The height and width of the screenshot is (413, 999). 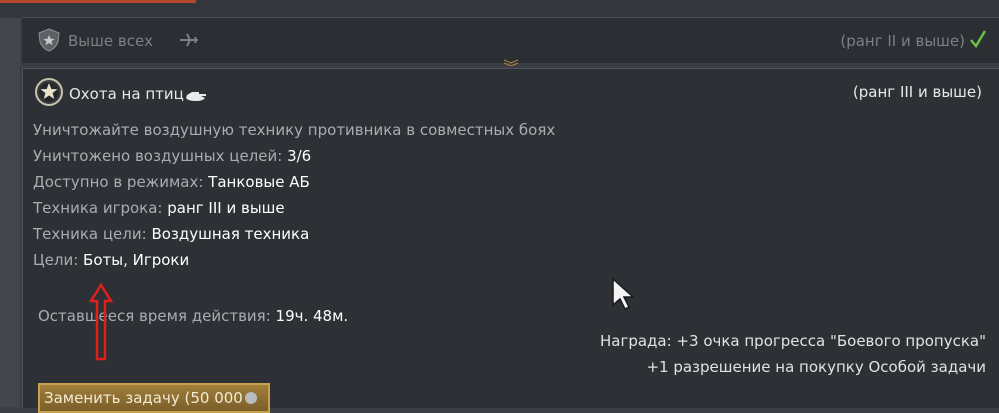 I want to click on field-value: Танковые АБ, so click(x=259, y=182).